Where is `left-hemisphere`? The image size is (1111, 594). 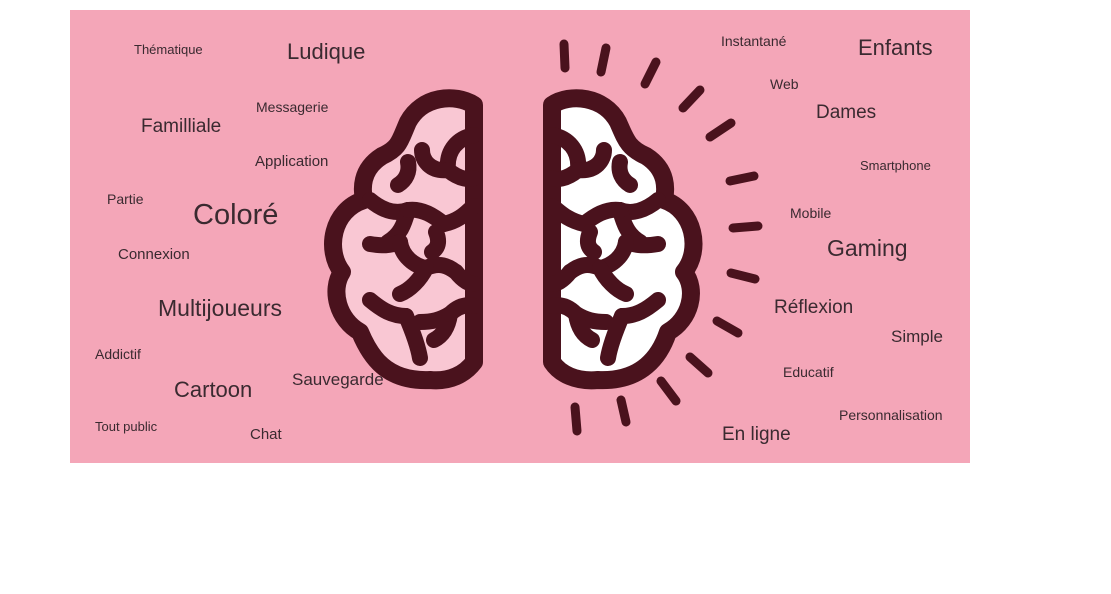 left-hemisphere is located at coordinates (403, 239).